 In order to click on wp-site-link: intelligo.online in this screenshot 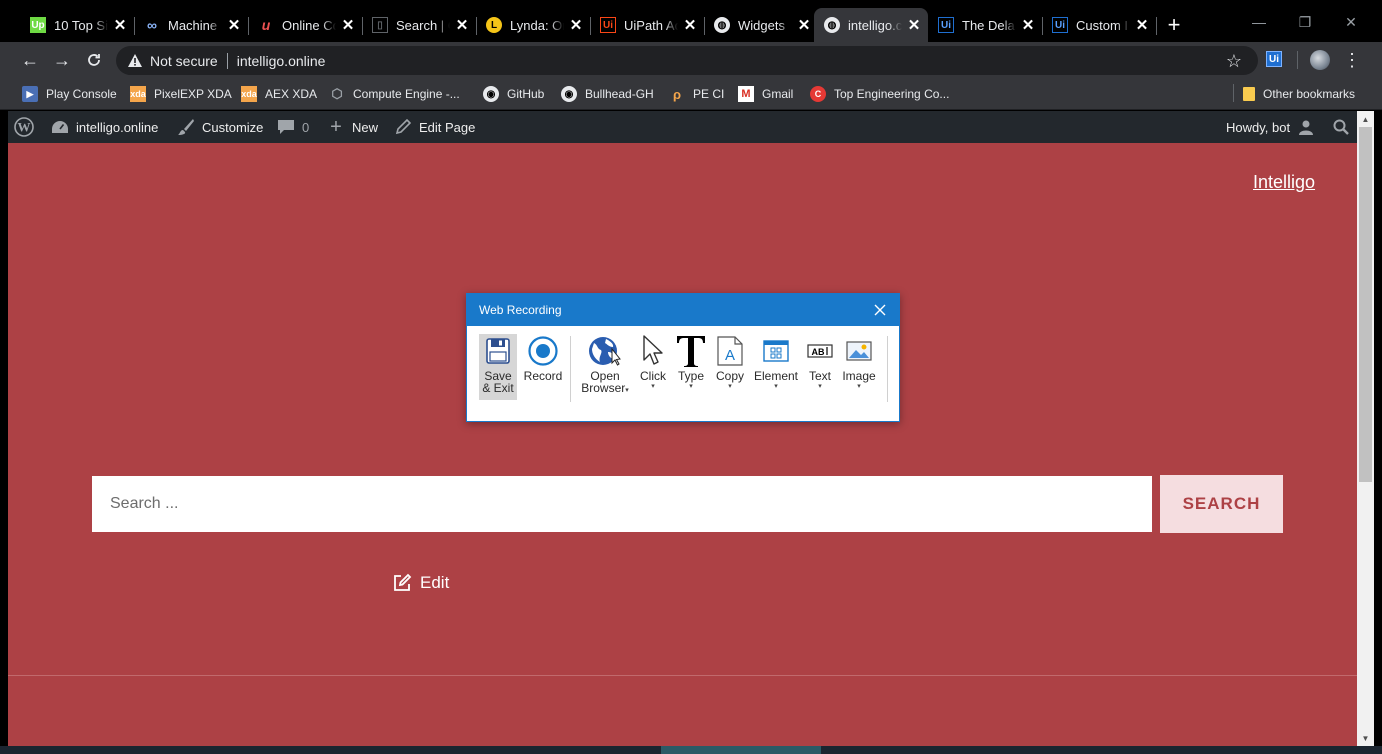, I will do `click(104, 127)`.